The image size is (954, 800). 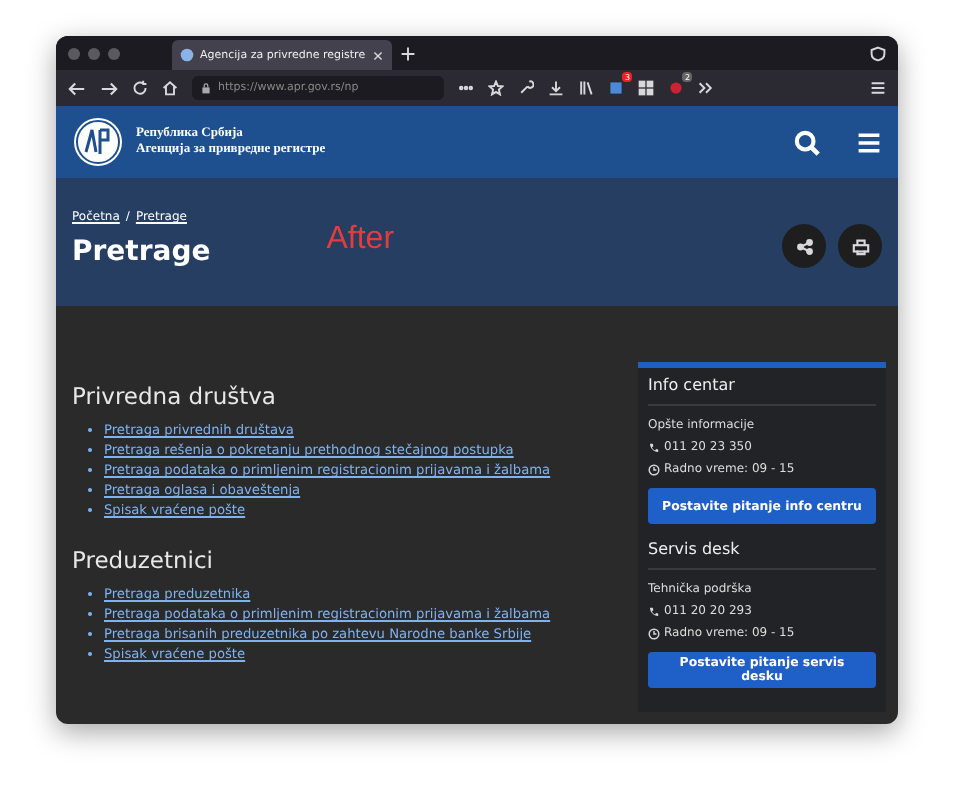 I want to click on lock-icon, so click(x=206, y=88).